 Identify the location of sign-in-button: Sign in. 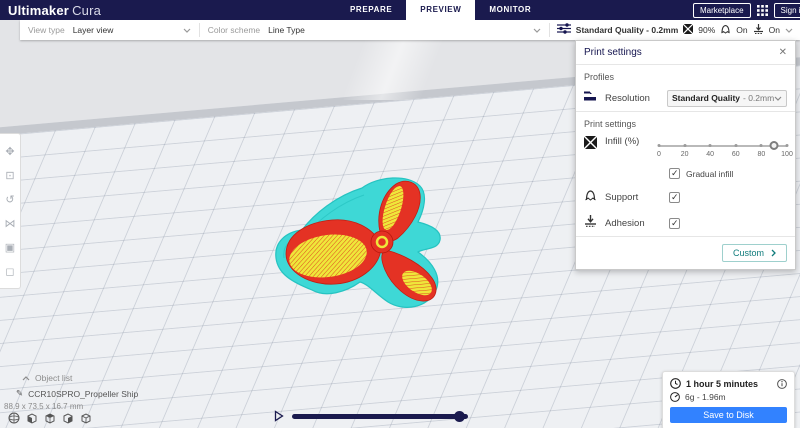
(786, 10).